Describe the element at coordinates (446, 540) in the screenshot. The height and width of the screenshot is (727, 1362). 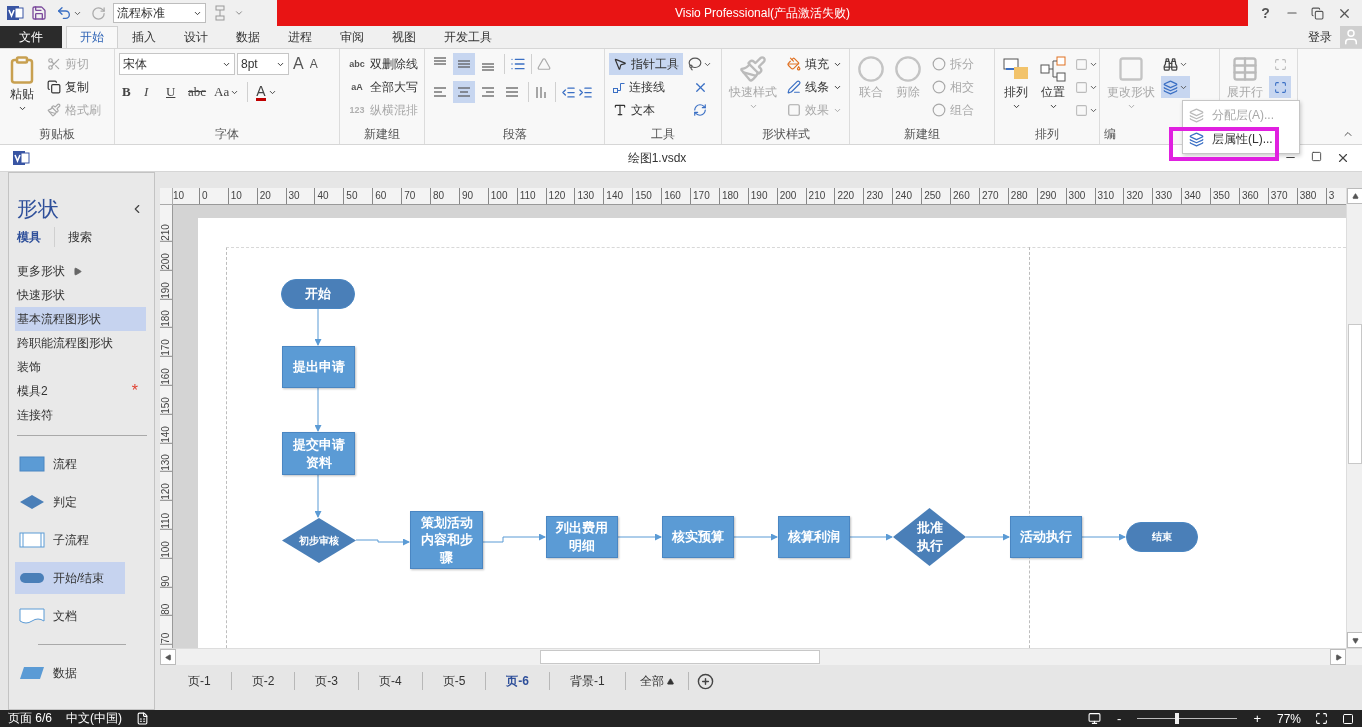
I see `process-shape: 策划活动内容和步骤` at that location.